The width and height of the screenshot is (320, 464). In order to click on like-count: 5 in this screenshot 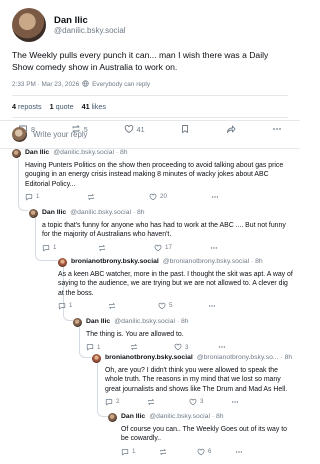, I will do `click(171, 306)`.